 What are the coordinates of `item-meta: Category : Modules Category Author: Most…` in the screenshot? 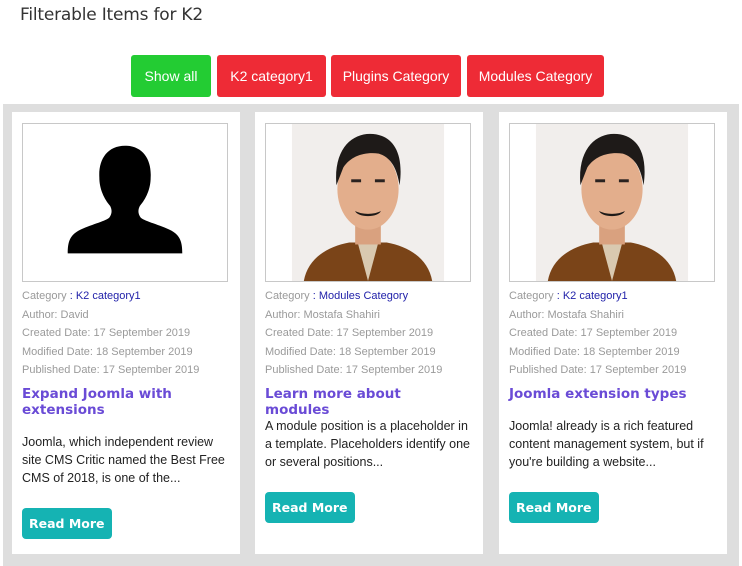 It's located at (353, 333).